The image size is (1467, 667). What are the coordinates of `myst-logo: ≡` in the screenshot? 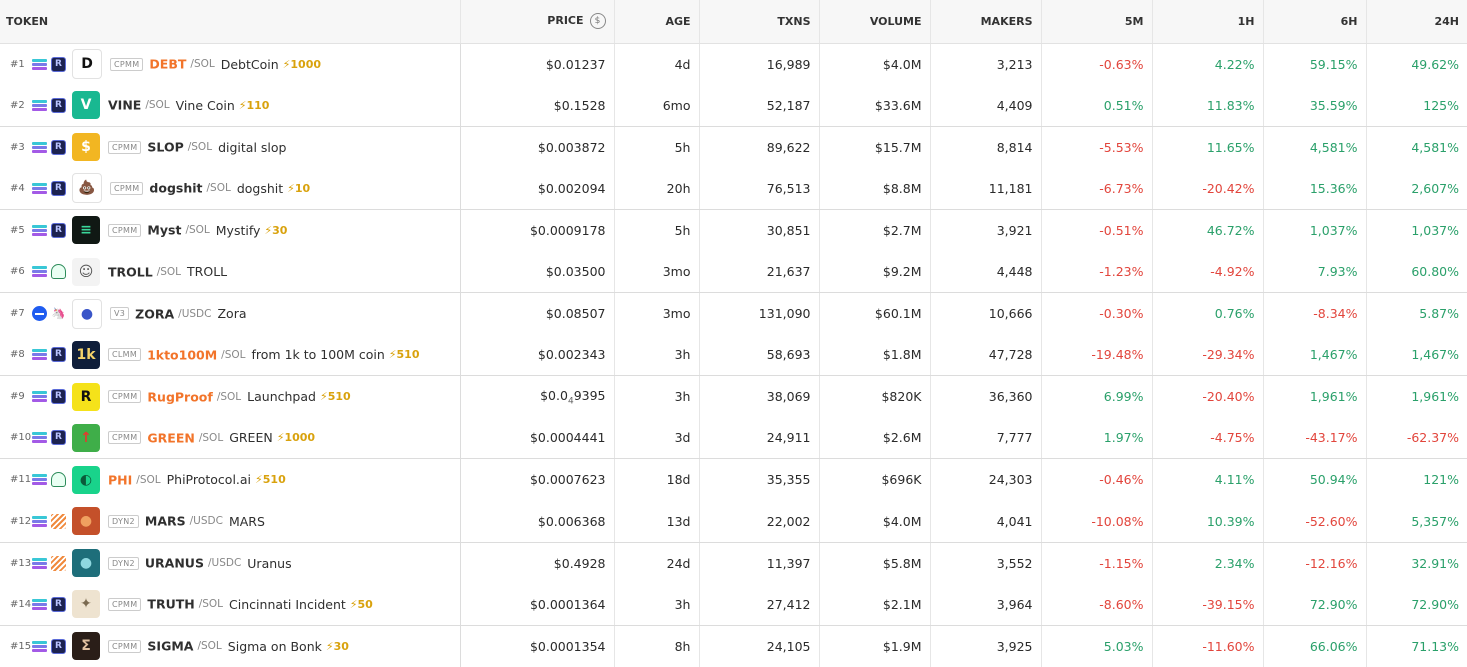 It's located at (86, 230).